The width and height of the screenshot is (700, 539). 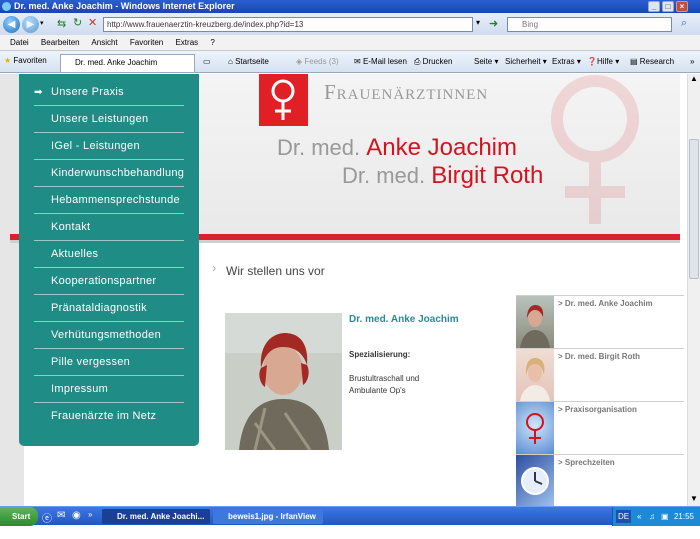 I want to click on search-placeholder: Bing, so click(x=530, y=24).